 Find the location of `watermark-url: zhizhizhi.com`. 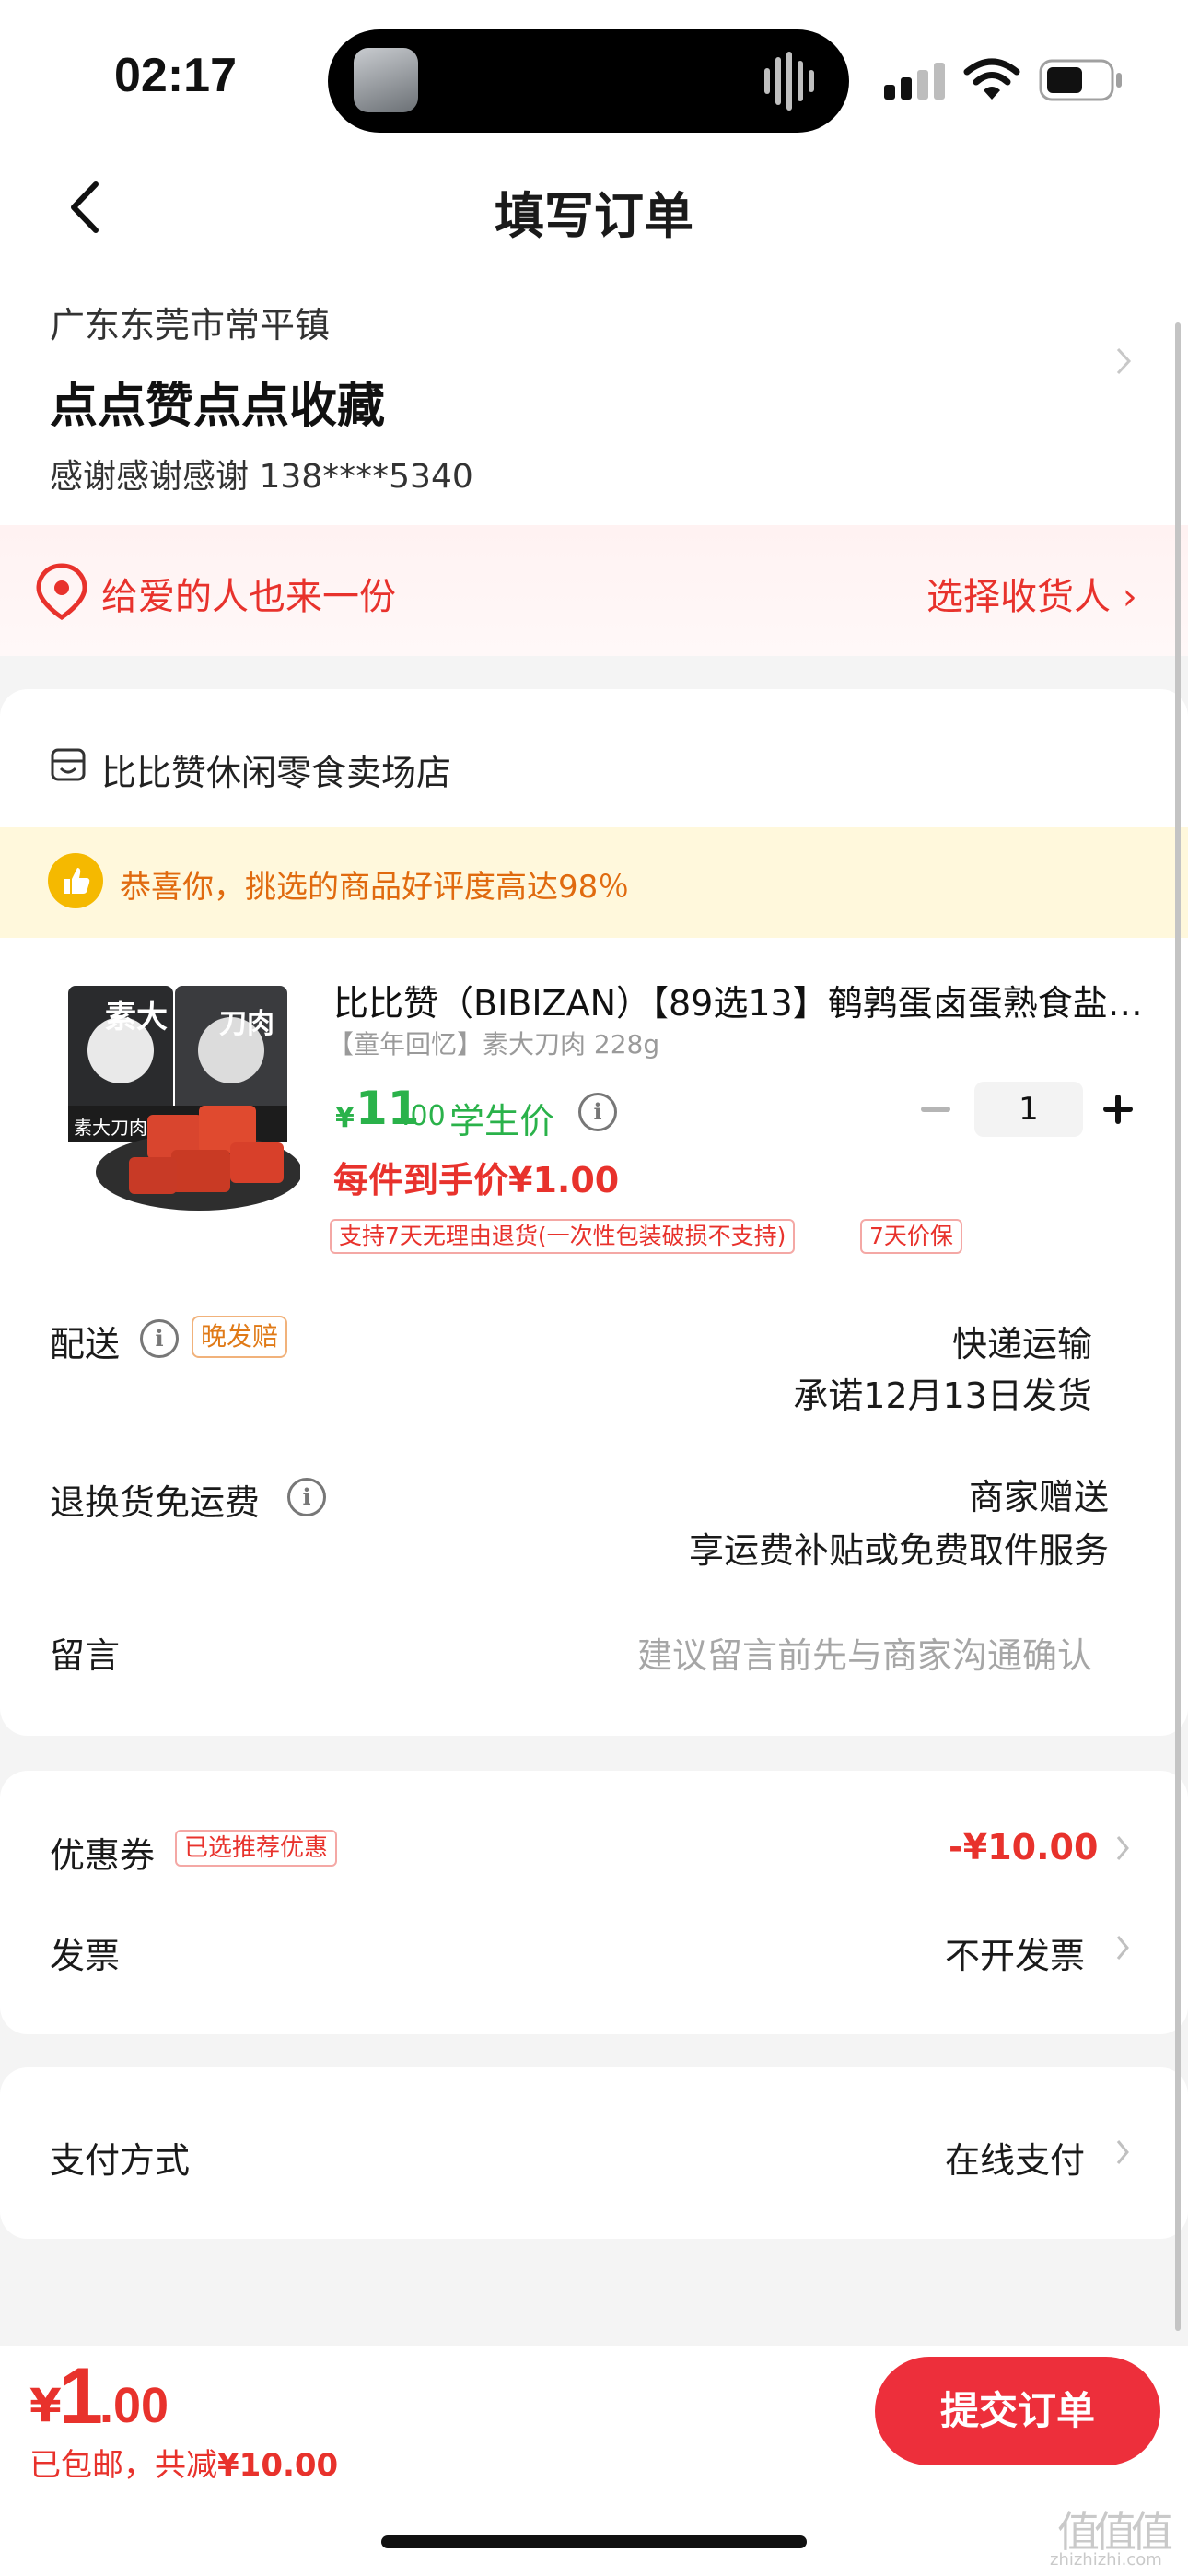

watermark-url: zhizhizhi.com is located at coordinates (1106, 2560).